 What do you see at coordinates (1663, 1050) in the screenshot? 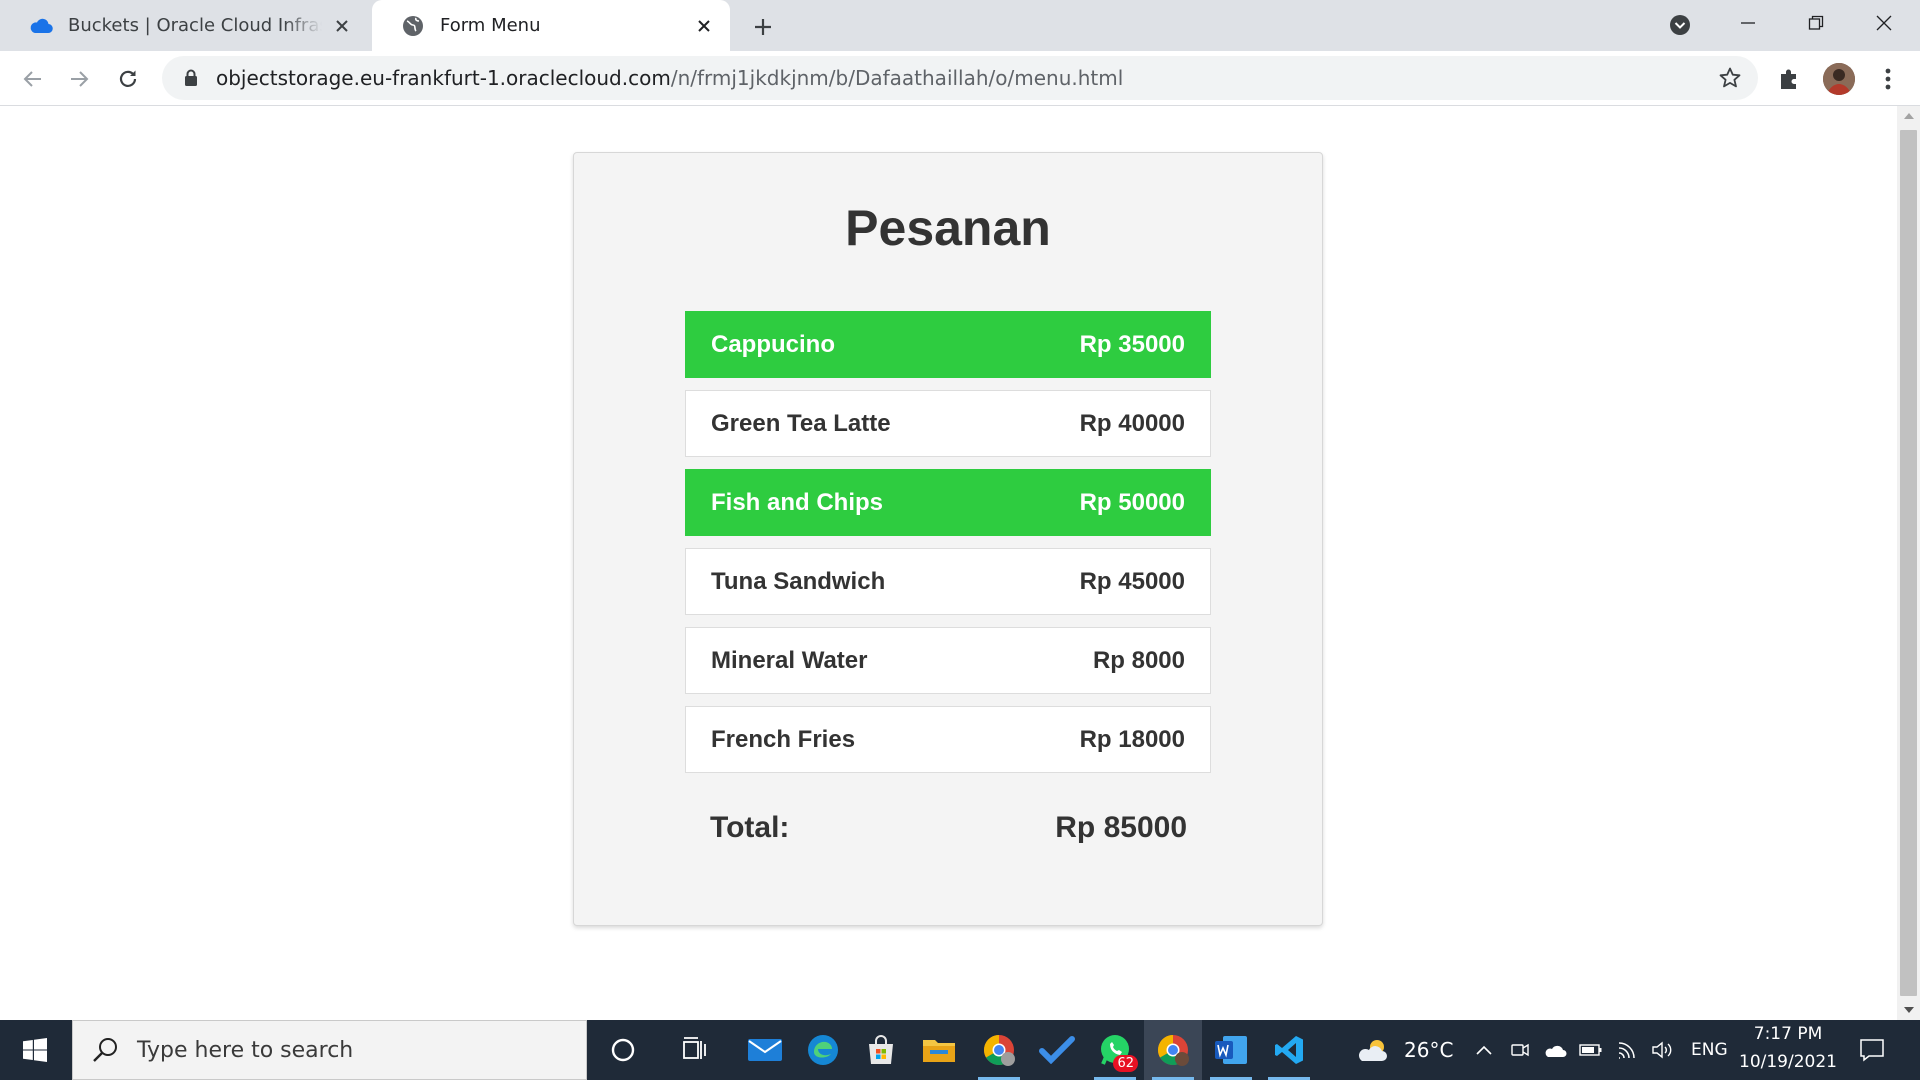
I see `volume-icon` at bounding box center [1663, 1050].